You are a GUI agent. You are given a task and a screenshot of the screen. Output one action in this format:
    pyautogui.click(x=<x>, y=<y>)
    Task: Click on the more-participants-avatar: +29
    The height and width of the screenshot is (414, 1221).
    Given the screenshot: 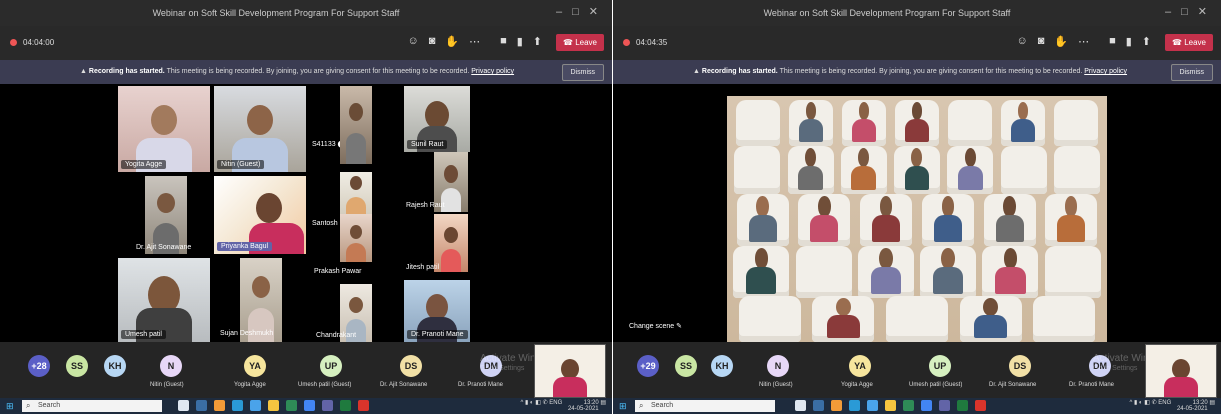 What is the action you would take?
    pyautogui.click(x=648, y=366)
    